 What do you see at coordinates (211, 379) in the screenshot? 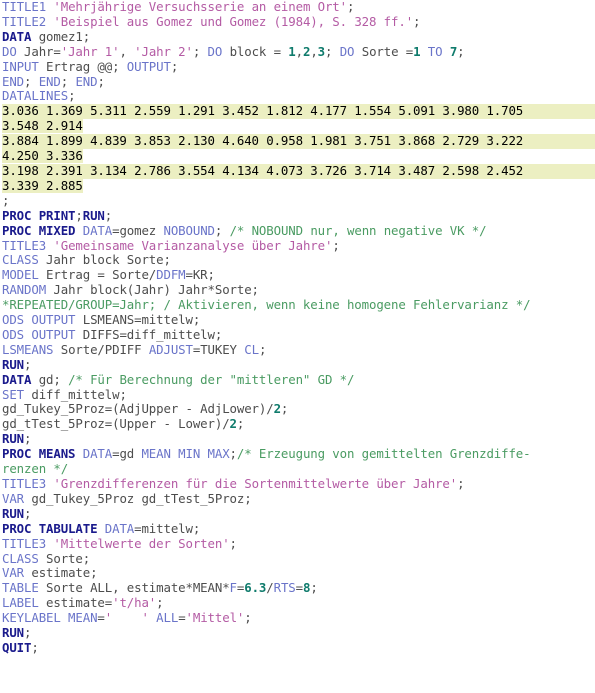
I see `code-token-comment: /* Für Berechnung der "mittleren" GD */` at bounding box center [211, 379].